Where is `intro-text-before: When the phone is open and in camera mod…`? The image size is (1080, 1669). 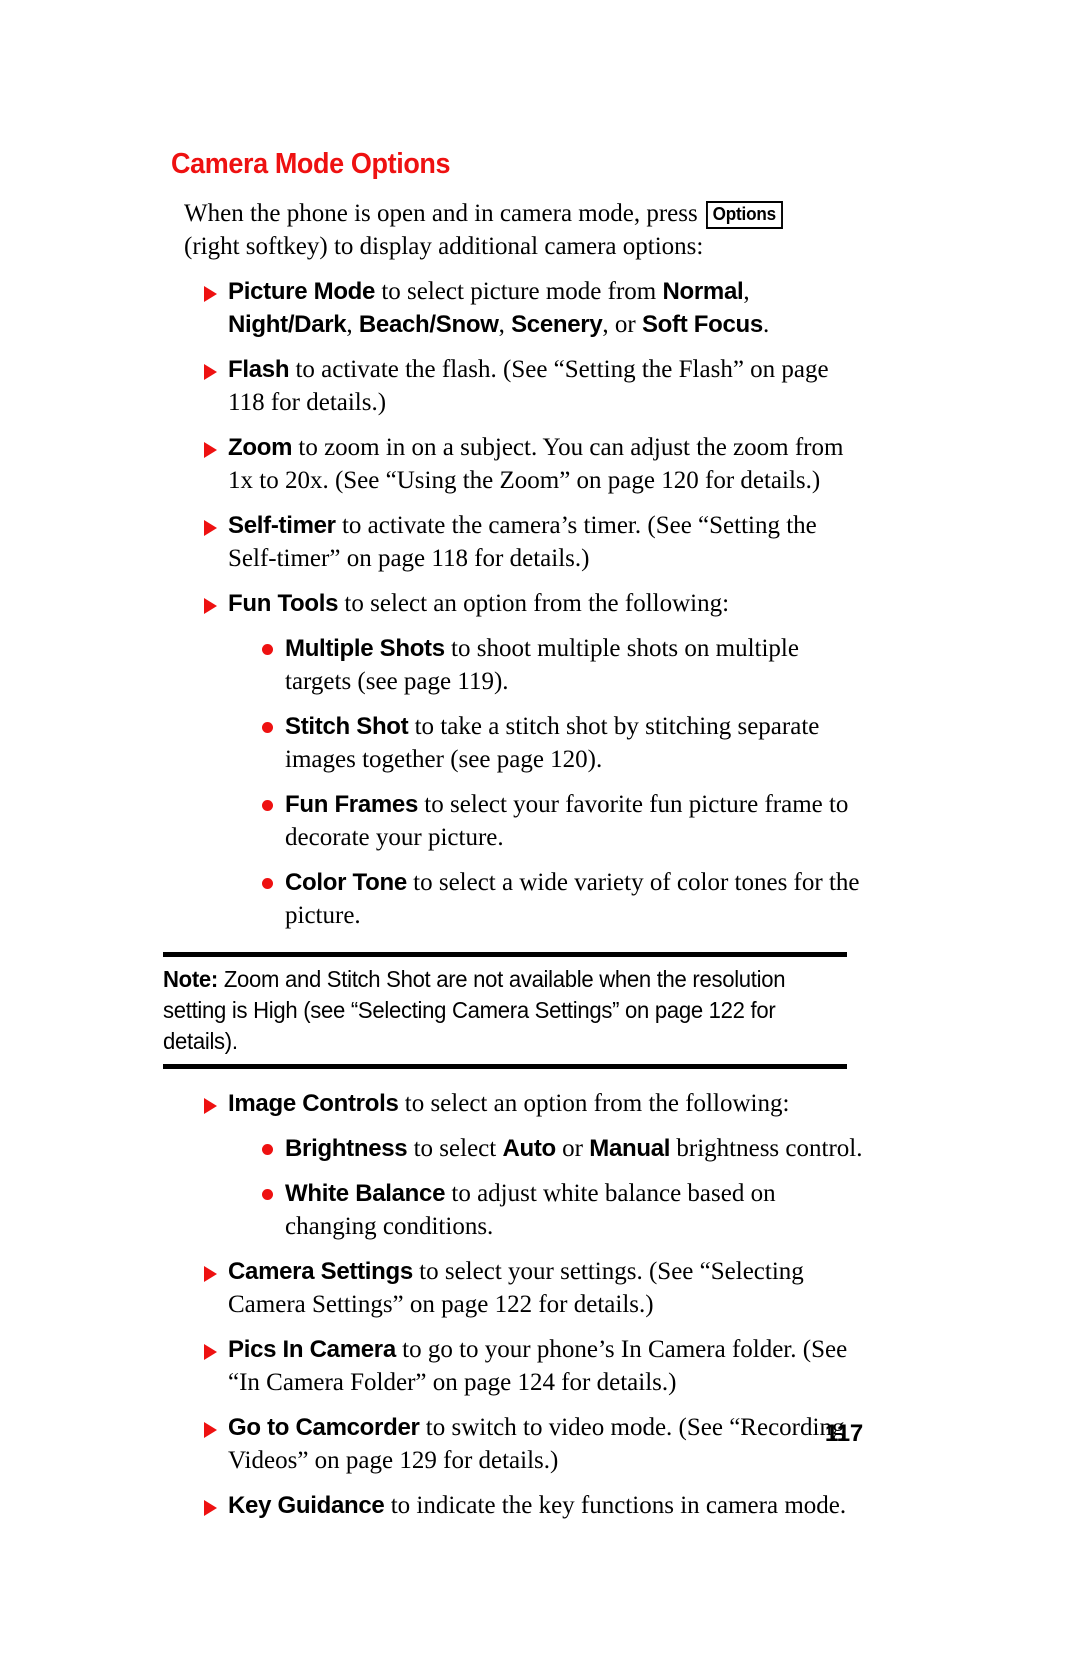 intro-text-before: When the phone is open and in camera mod… is located at coordinates (444, 213).